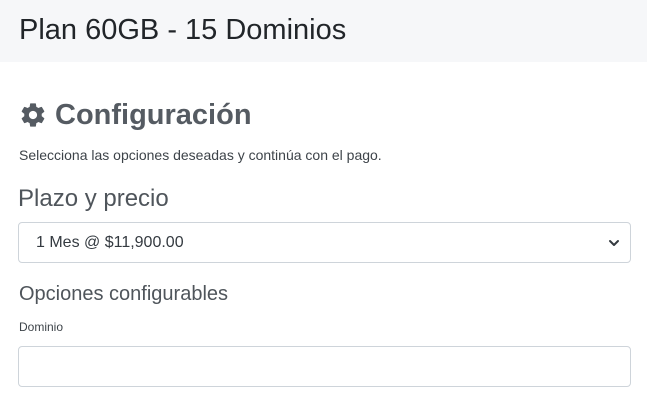 The width and height of the screenshot is (647, 404). What do you see at coordinates (41, 327) in the screenshot?
I see `domain-label: Dominio` at bounding box center [41, 327].